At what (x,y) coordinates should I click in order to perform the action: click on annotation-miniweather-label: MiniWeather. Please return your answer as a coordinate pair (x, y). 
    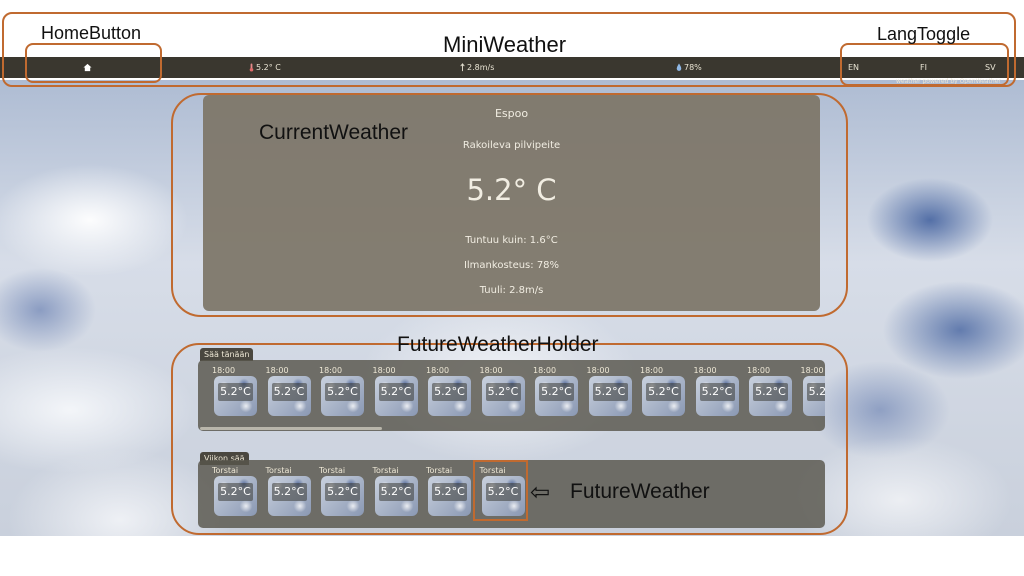
    Looking at the image, I should click on (505, 44).